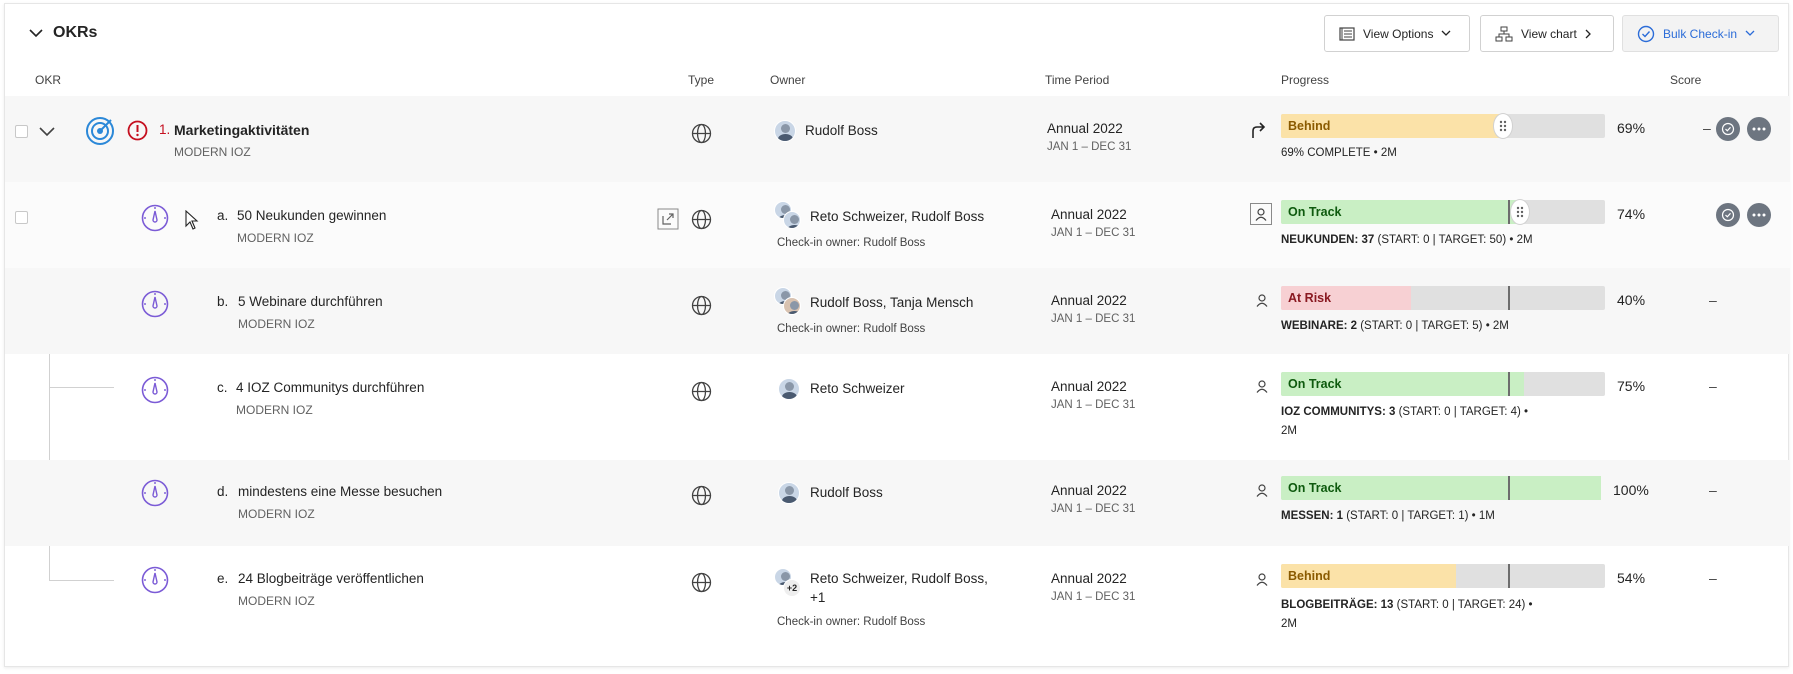  What do you see at coordinates (1289, 431) in the screenshot?
I see `progress-meta-line2: 2M` at bounding box center [1289, 431].